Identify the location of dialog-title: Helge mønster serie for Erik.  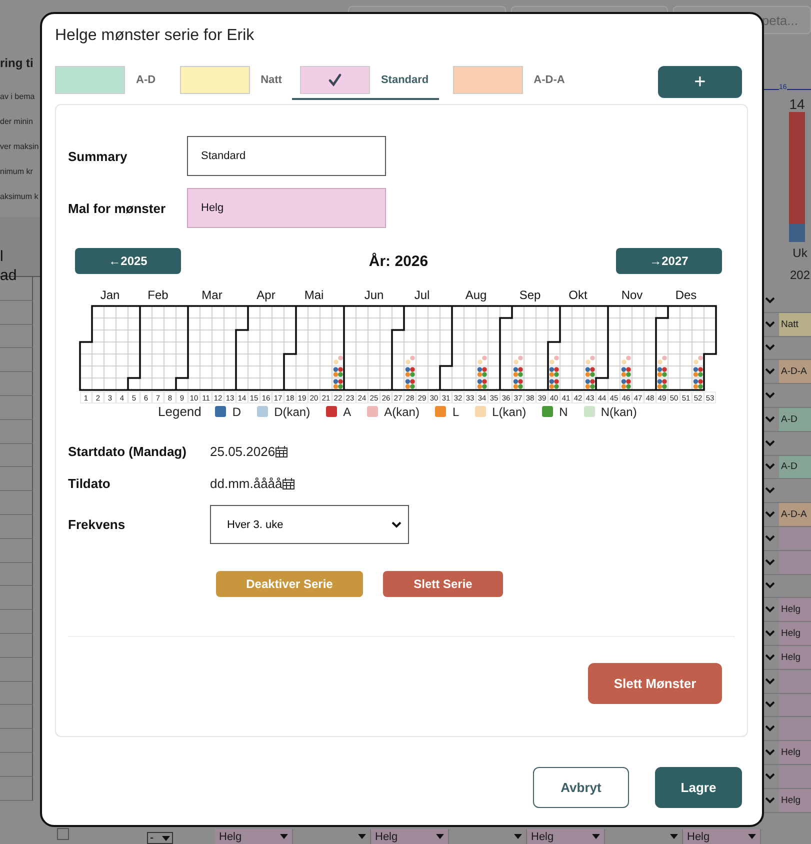
(155, 36).